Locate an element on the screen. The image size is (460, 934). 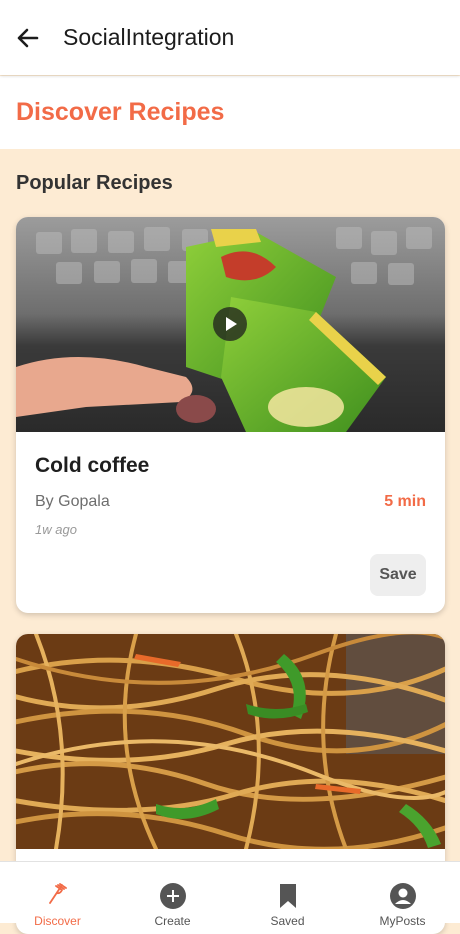
plus-circle-icon is located at coordinates (173, 896).